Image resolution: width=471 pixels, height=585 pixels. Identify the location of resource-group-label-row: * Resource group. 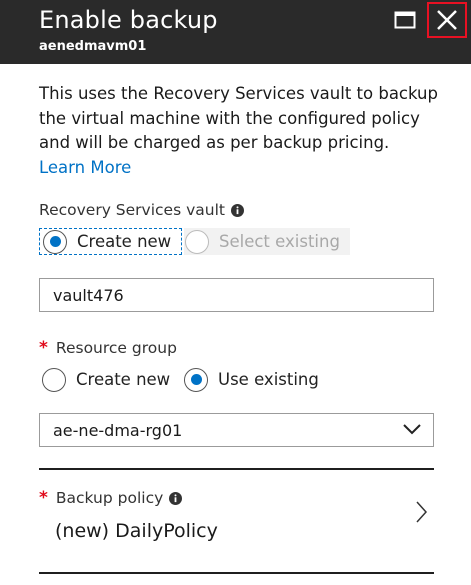
(108, 348).